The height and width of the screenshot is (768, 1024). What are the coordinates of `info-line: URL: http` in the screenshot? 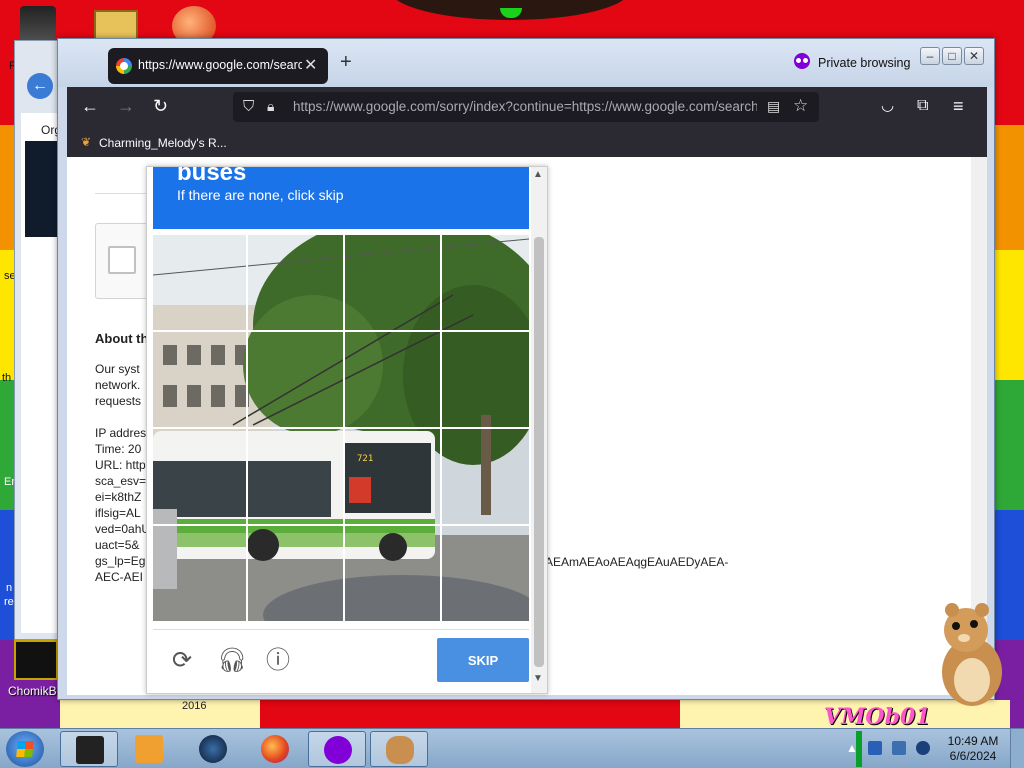 It's located at (120, 465).